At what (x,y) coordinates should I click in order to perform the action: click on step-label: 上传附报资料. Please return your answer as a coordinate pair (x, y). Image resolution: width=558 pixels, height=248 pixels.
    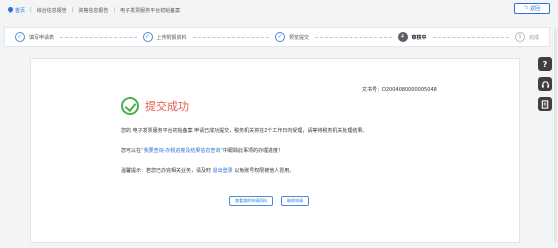
    Looking at the image, I should click on (171, 37).